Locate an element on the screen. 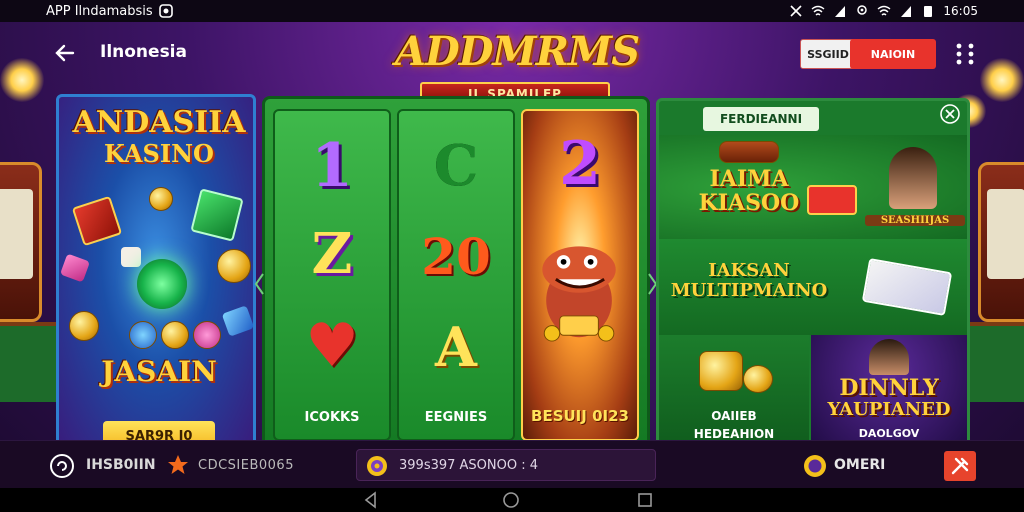 The height and width of the screenshot is (512, 1024). game-tile-line-3: DAOLGOV is located at coordinates (889, 433).